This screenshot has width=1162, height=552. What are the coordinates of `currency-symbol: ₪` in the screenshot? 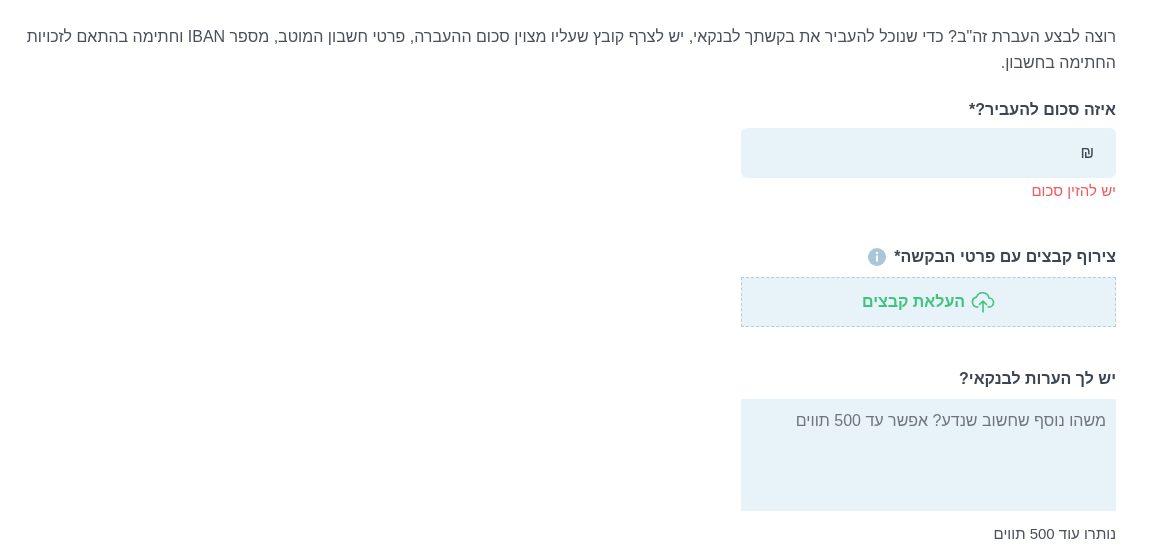 It's located at (1087, 153).